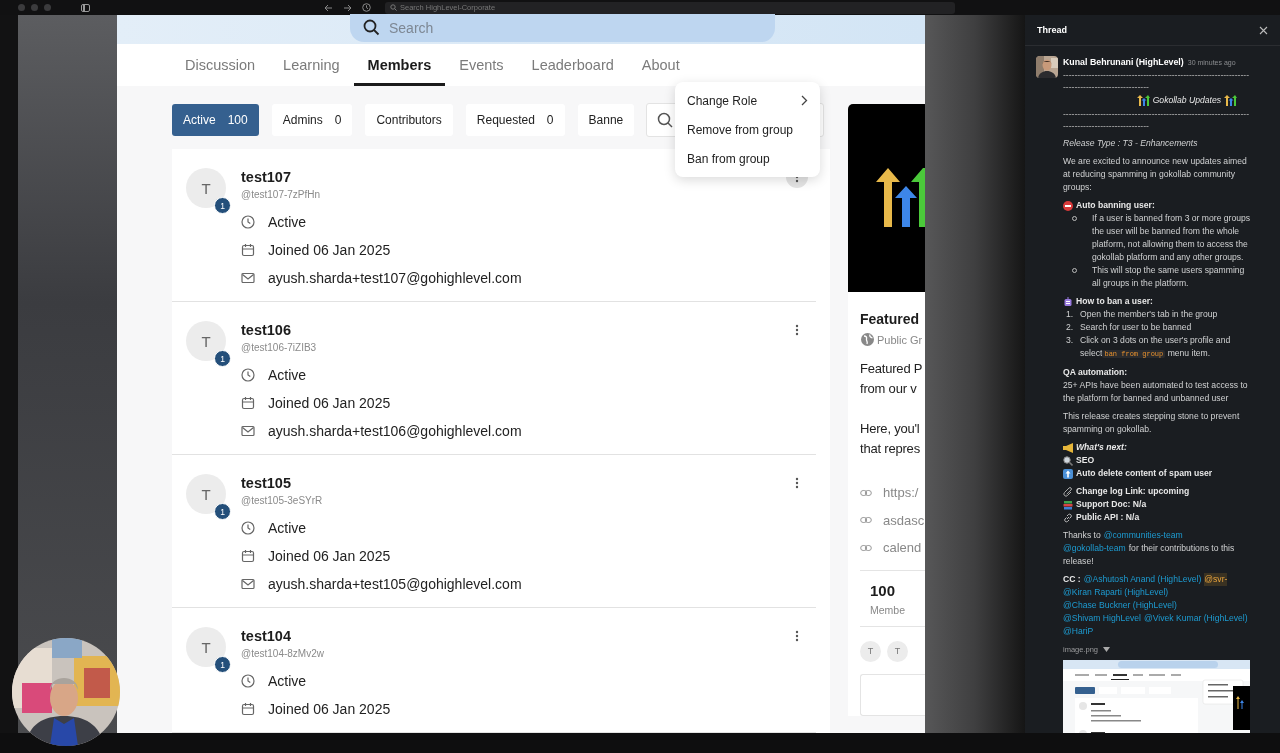 The width and height of the screenshot is (1280, 753). Describe the element at coordinates (513, 636) in the screenshot. I see `member-name: test104` at that location.